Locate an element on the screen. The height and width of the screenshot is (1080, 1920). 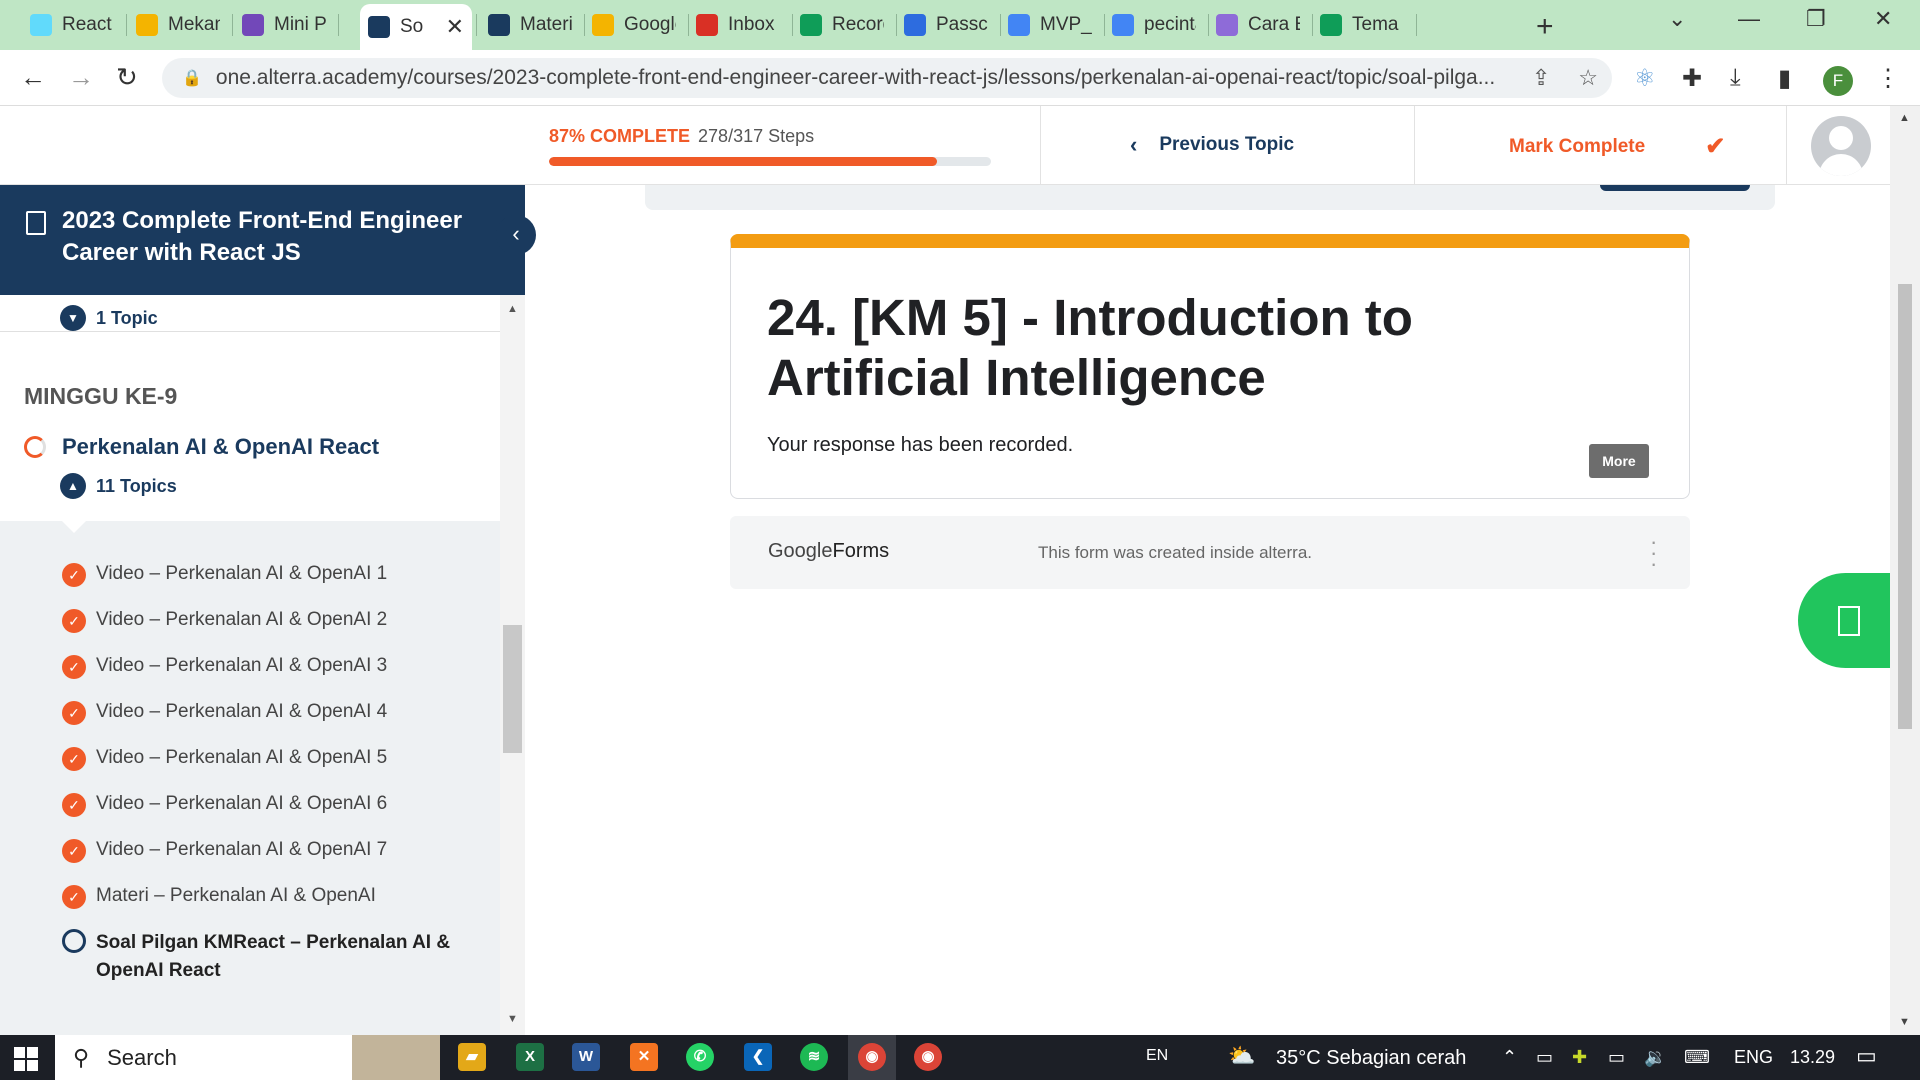
extensions-icon: ✚ is located at coordinates (1692, 78).